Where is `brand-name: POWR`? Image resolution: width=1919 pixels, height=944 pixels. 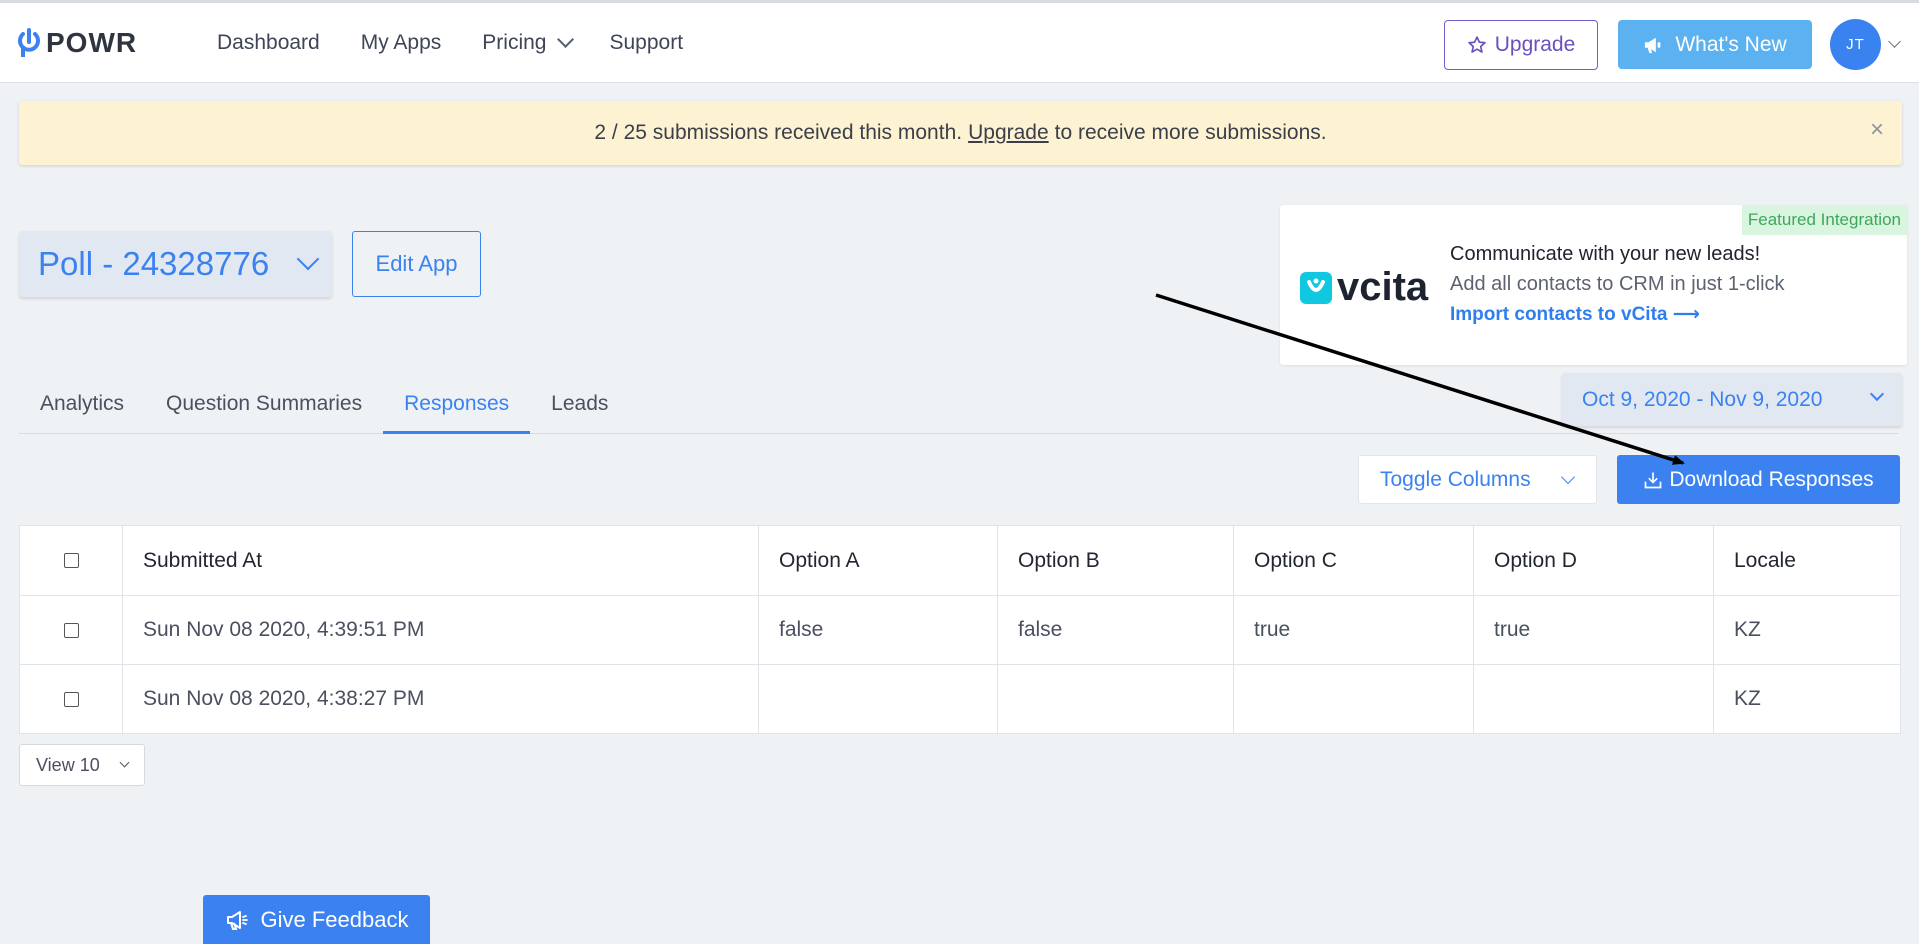 brand-name: POWR is located at coordinates (92, 42).